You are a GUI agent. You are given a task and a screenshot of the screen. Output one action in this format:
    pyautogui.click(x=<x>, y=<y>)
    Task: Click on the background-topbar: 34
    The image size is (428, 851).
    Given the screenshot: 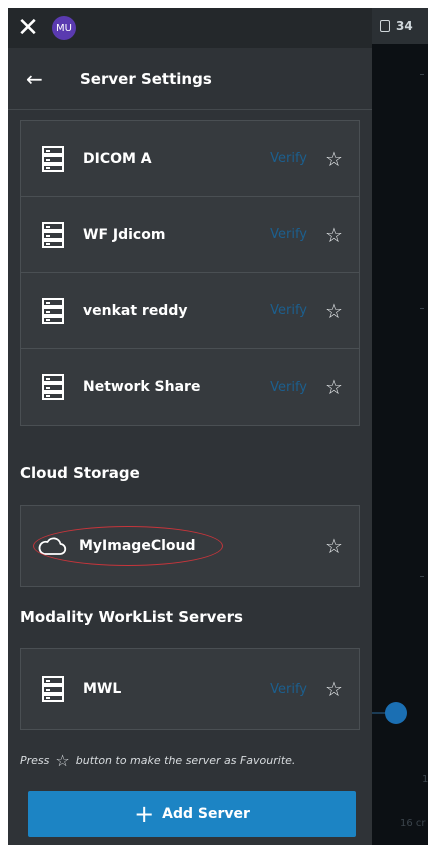 What is the action you would take?
    pyautogui.click(x=398, y=26)
    